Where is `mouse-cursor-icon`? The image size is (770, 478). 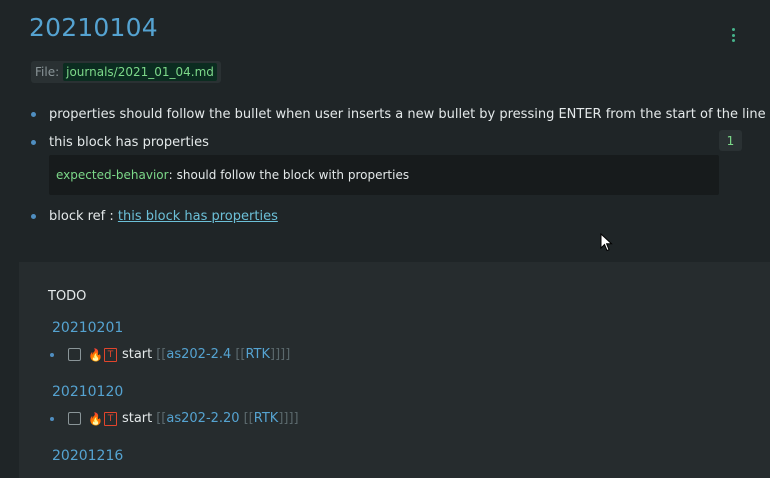 mouse-cursor-icon is located at coordinates (606, 242).